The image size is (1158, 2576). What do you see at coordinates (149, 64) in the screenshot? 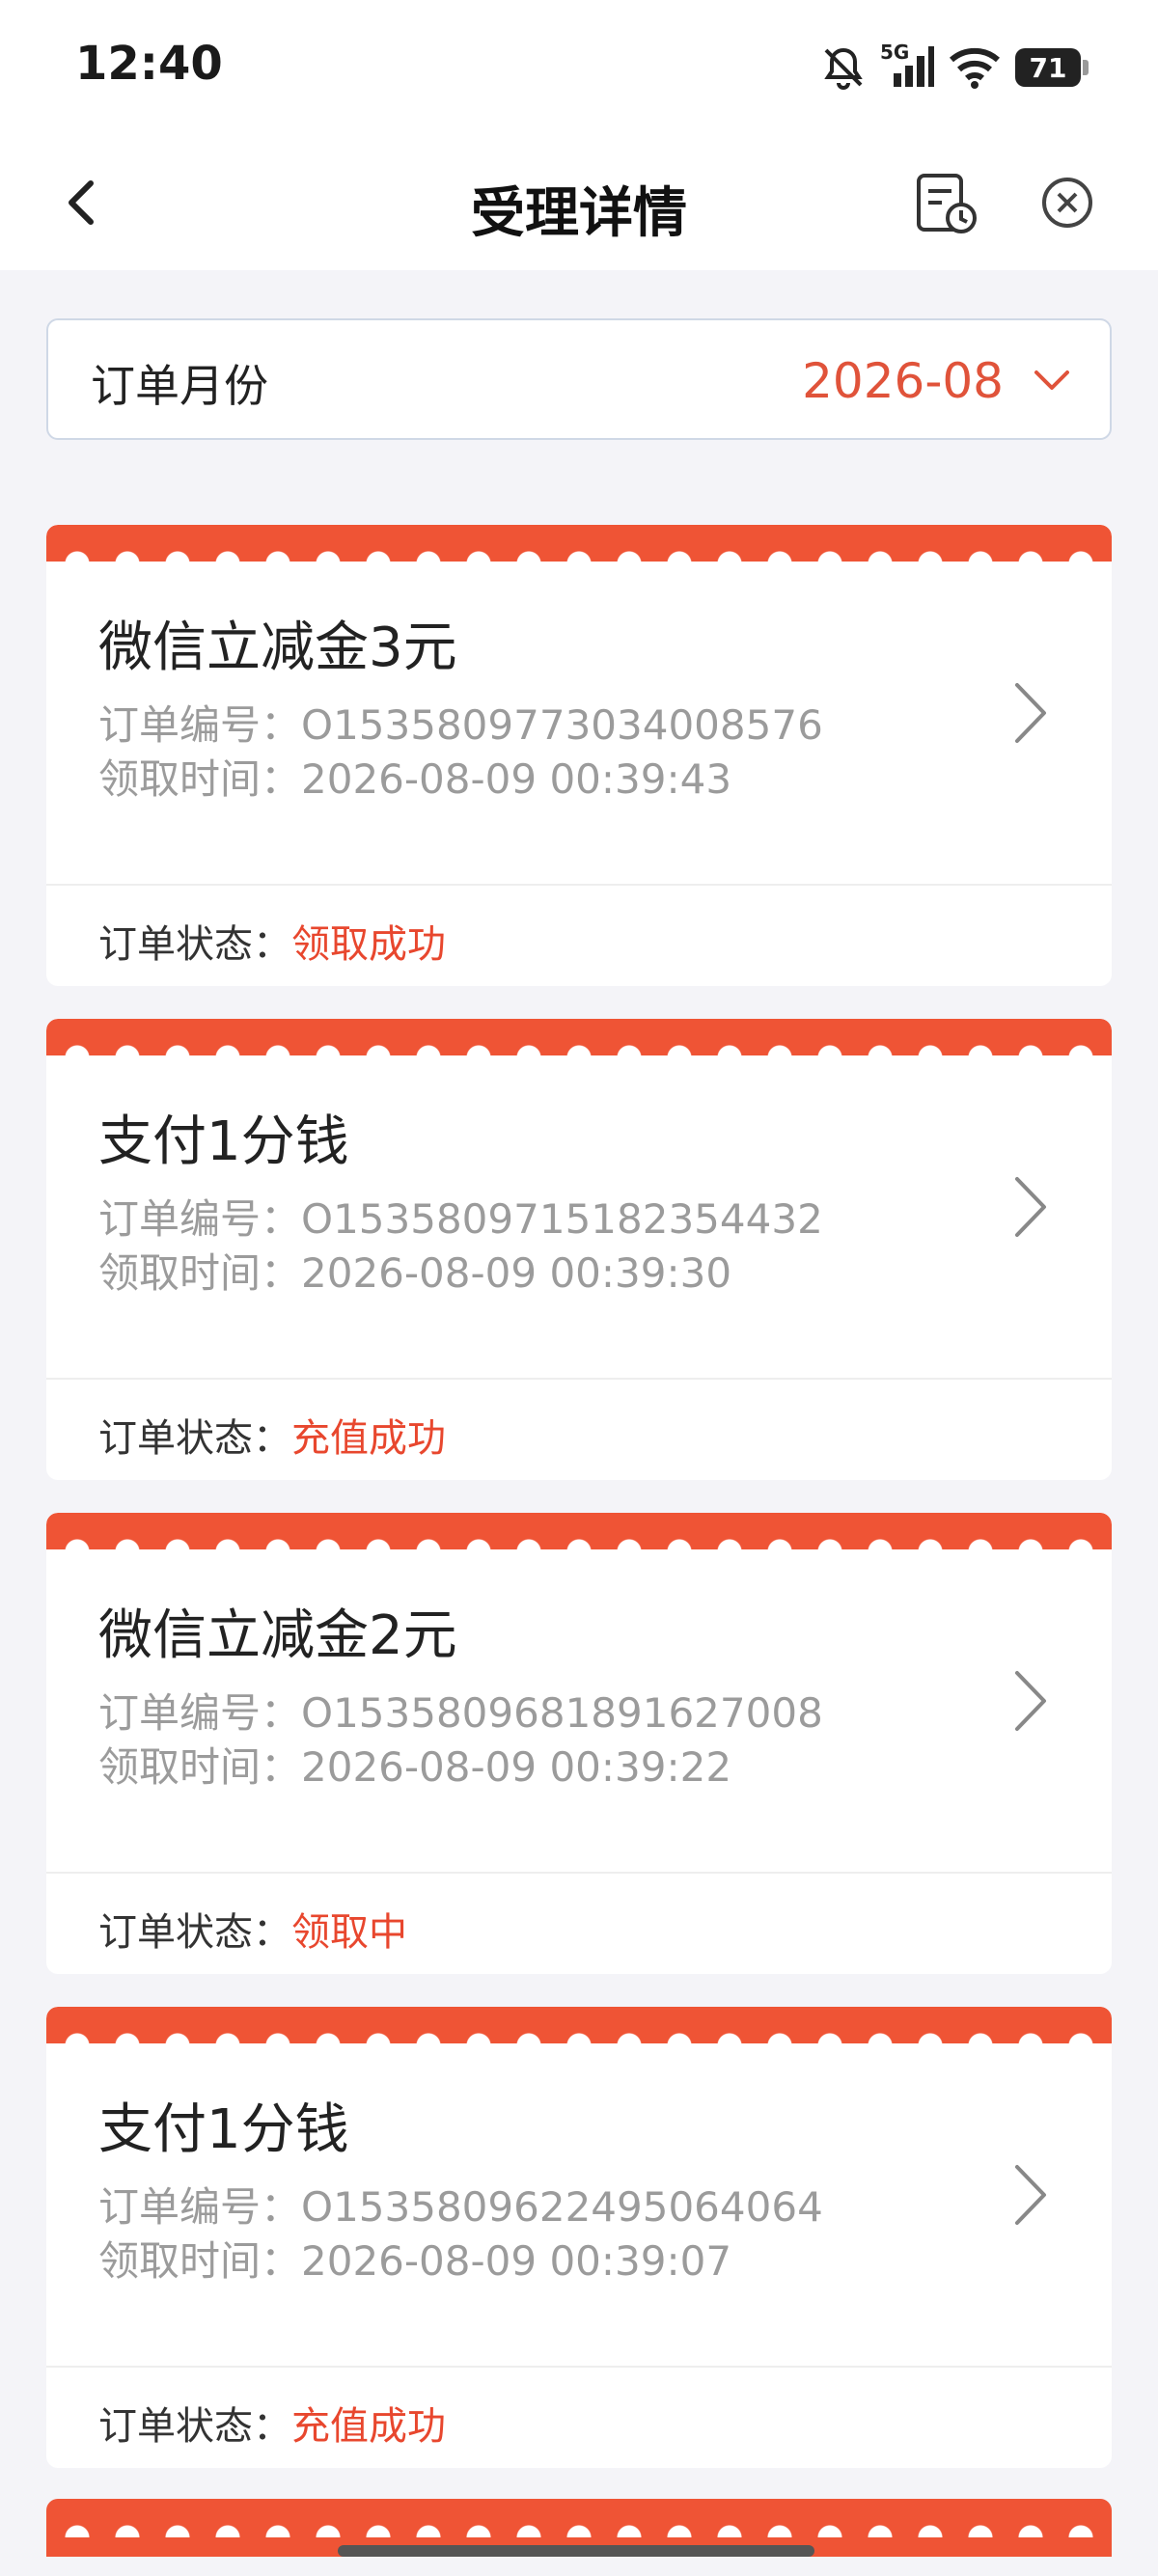
I see `status-time: 12:40` at bounding box center [149, 64].